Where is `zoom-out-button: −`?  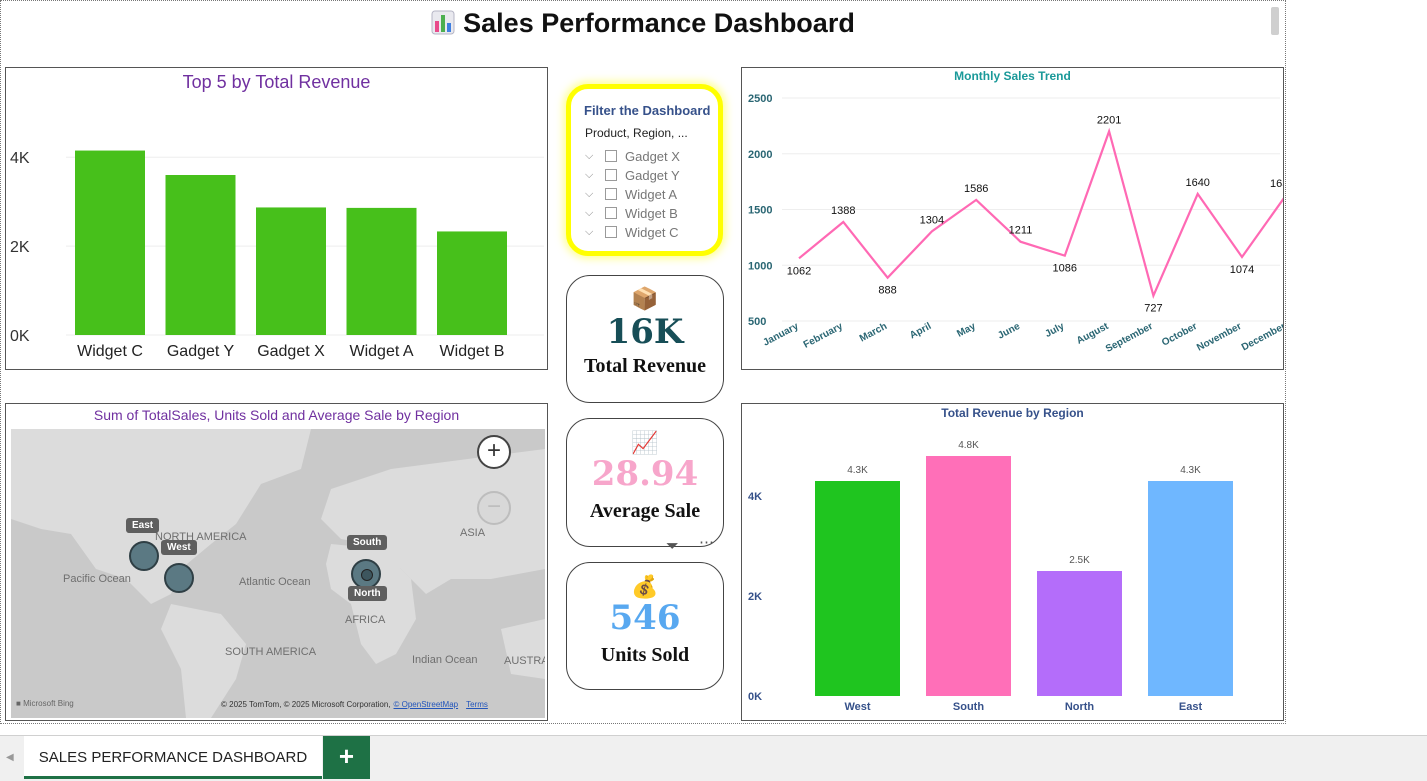 zoom-out-button: − is located at coordinates (494, 508).